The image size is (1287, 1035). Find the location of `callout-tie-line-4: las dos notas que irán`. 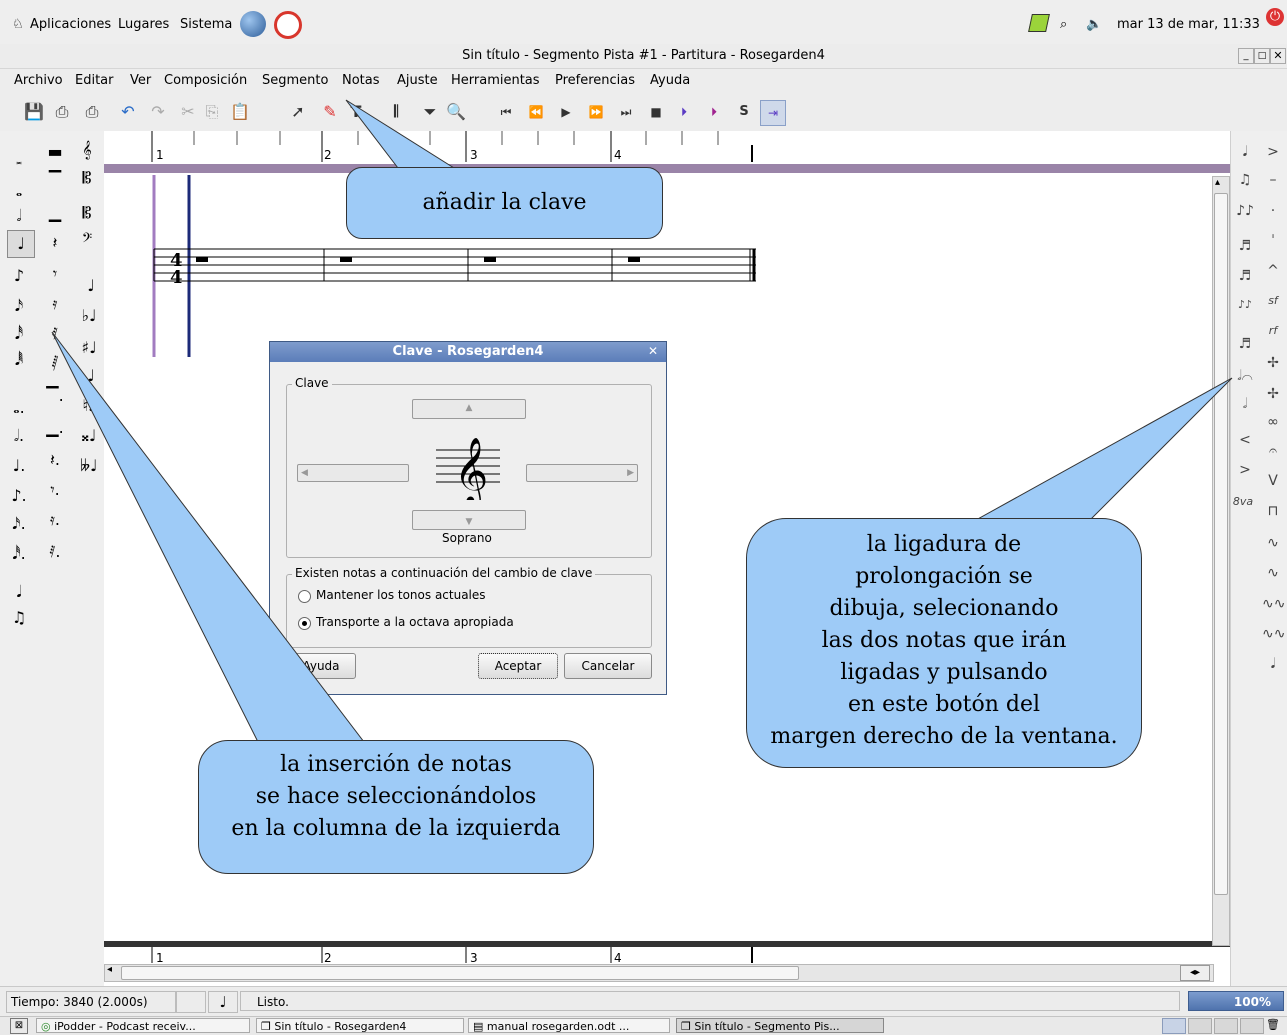

callout-tie-line-4: las dos notas que irán is located at coordinates (944, 640).